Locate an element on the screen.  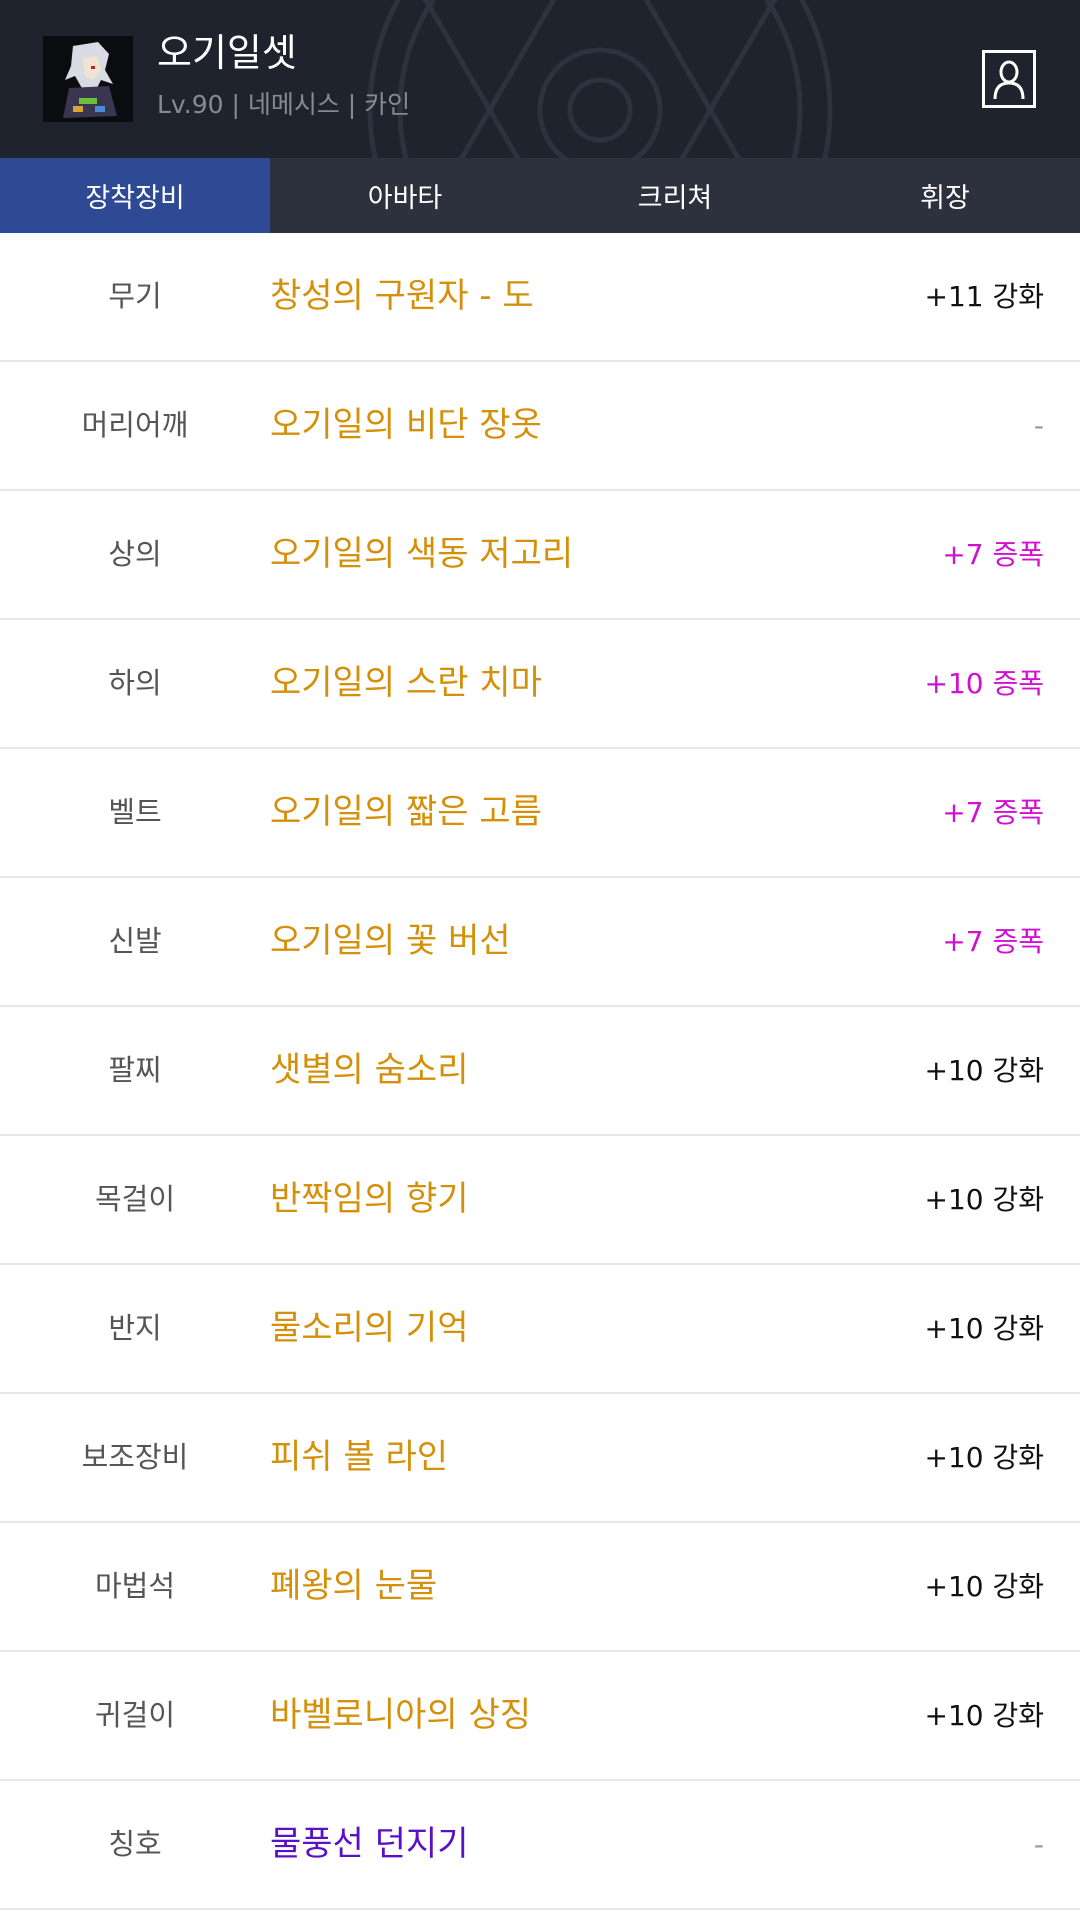
item-name: 샛별의 숨소리 is located at coordinates (369, 1070).